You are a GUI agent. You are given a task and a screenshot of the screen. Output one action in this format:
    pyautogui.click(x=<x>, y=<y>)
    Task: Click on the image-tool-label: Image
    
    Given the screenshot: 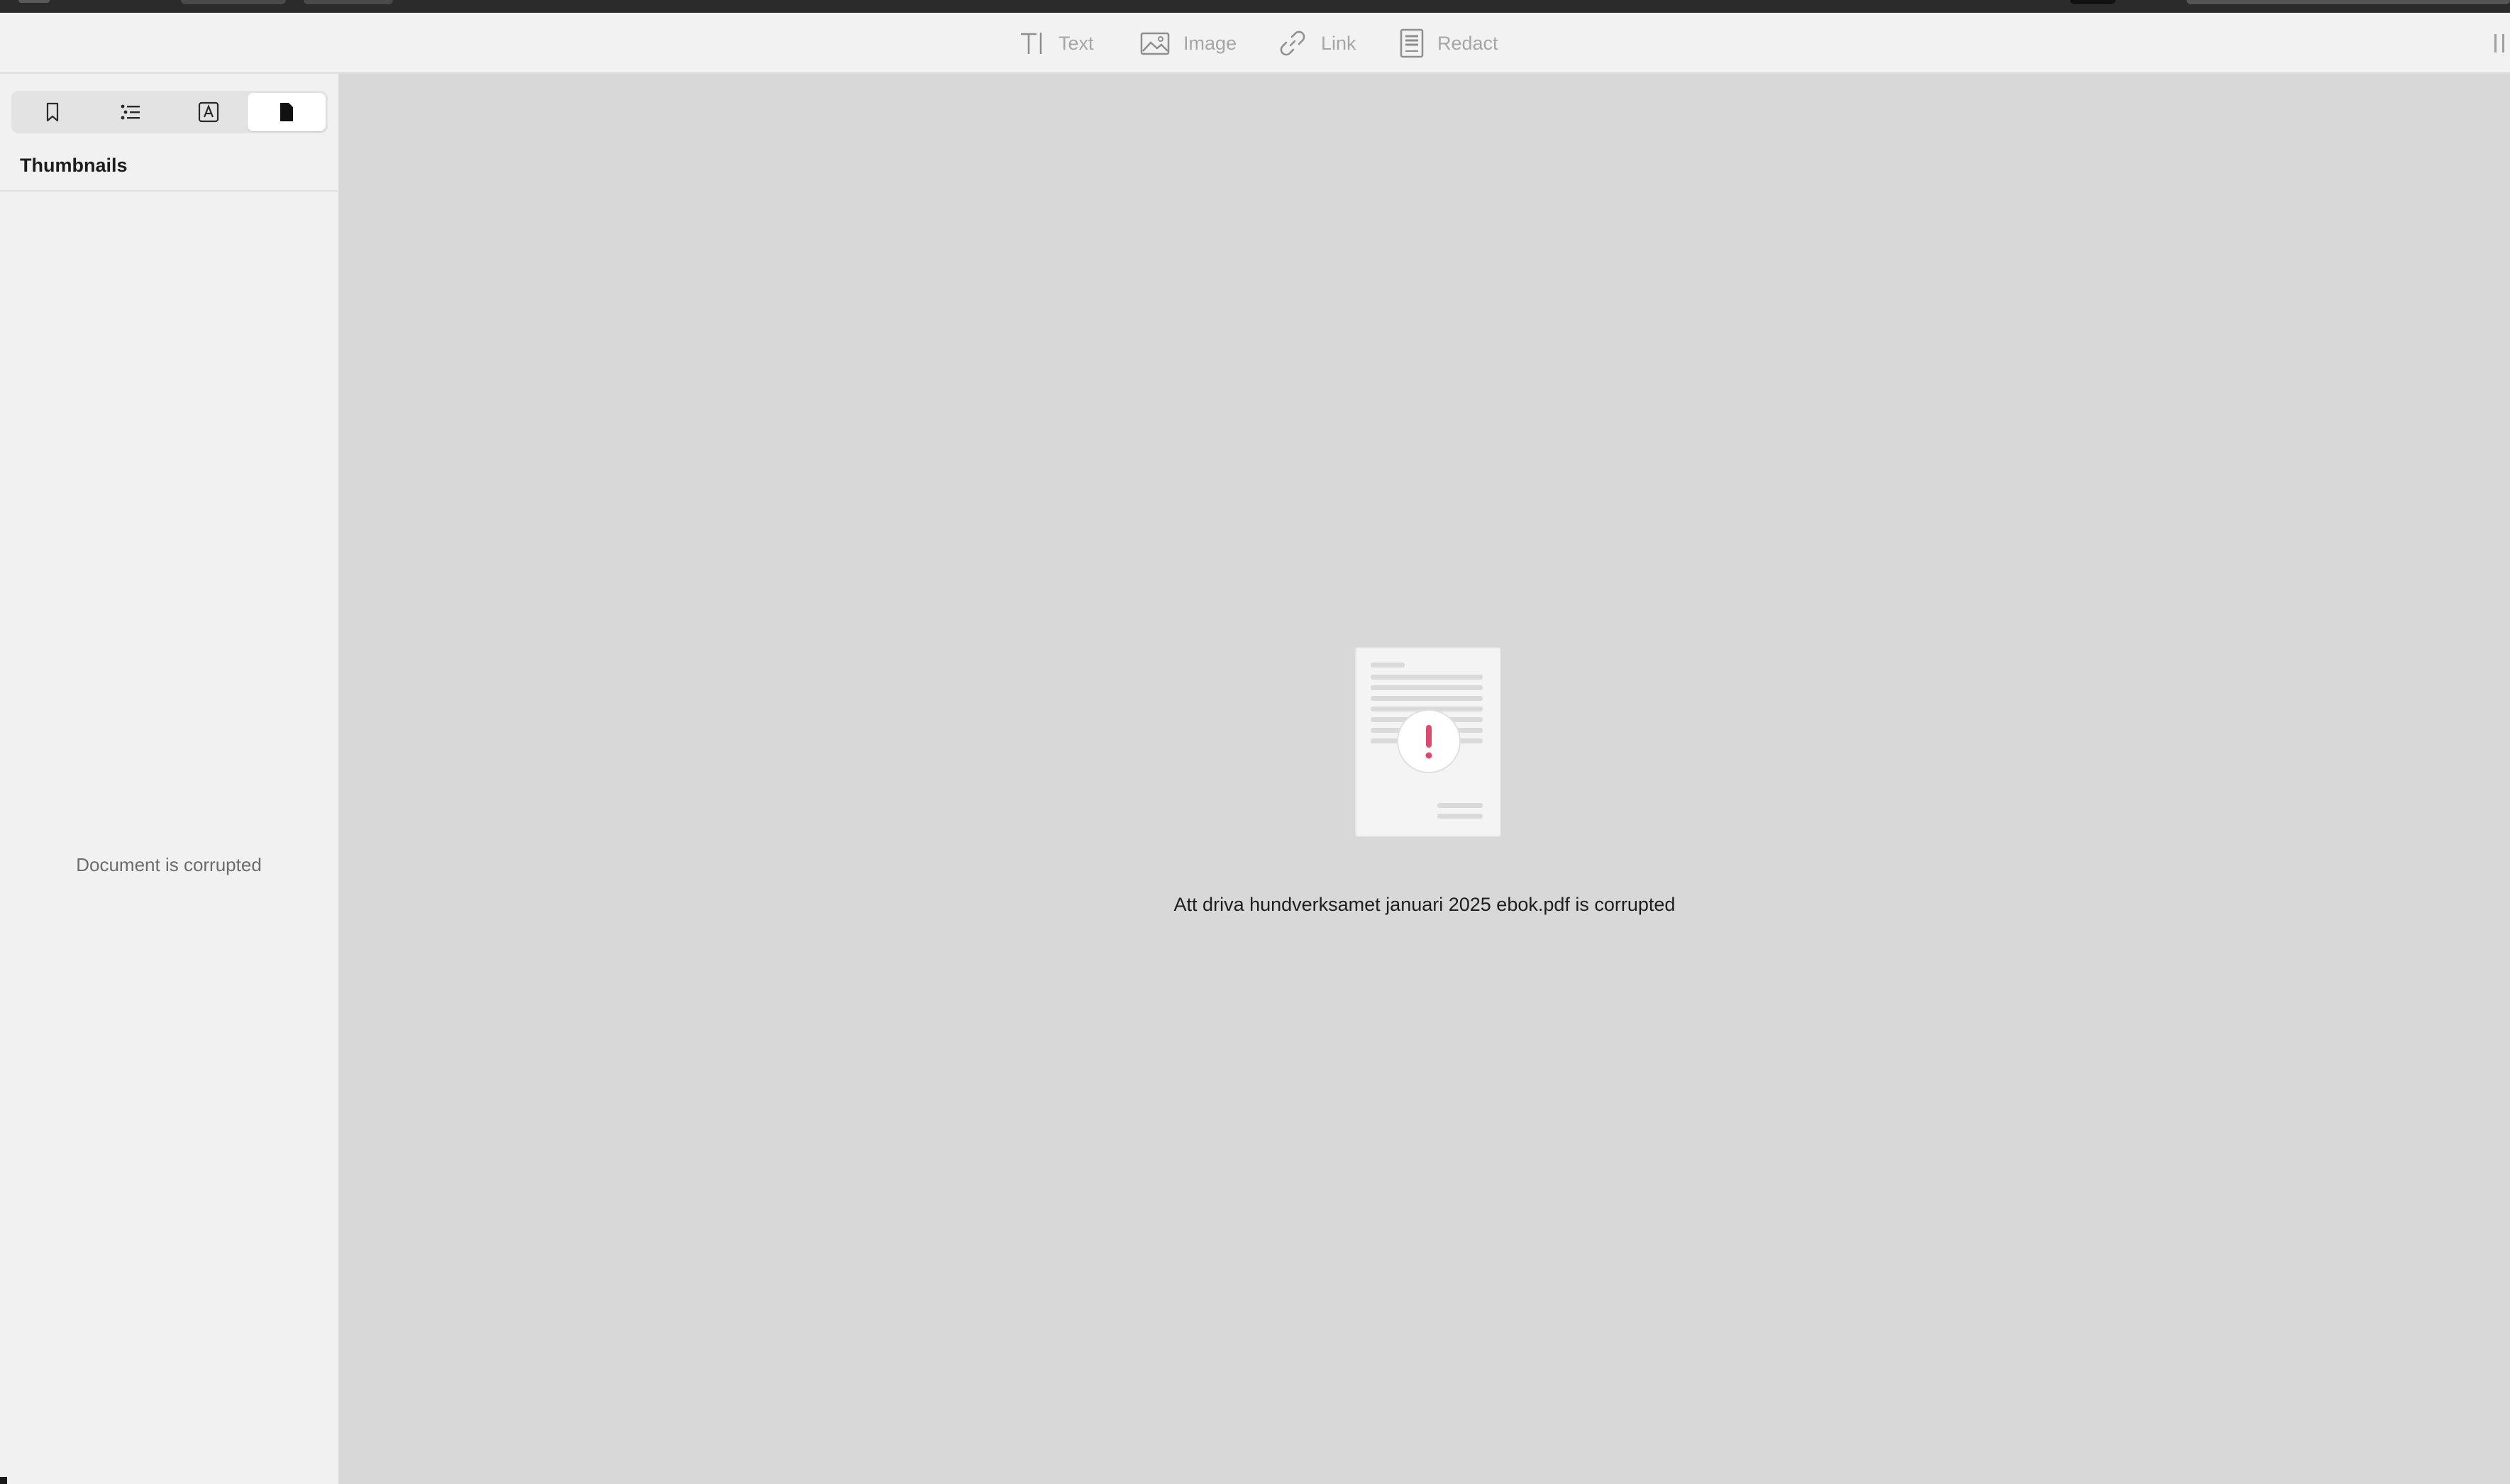 What is the action you would take?
    pyautogui.click(x=1210, y=43)
    